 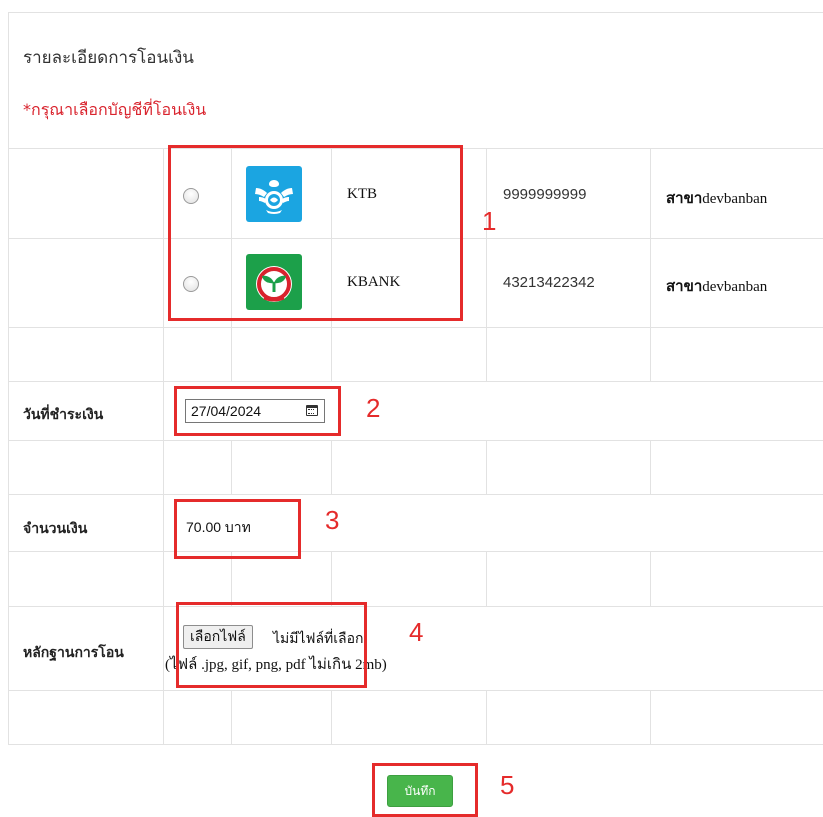 I want to click on select-account-warning: *กรุณาเลือกบัญชีที่โอนเงิน, so click(x=115, y=109).